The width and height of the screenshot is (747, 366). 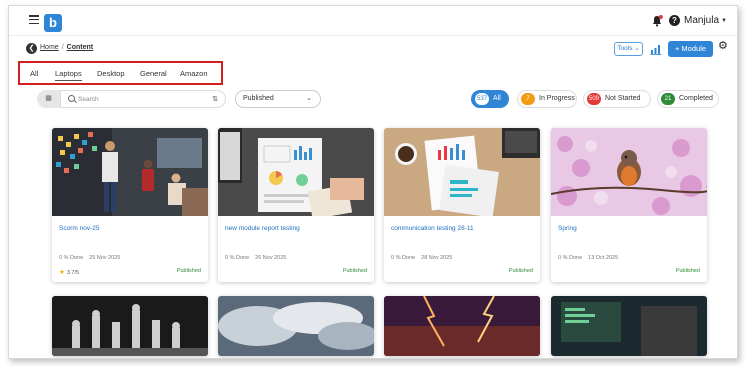 I want to click on tab-desktop: Desktop, so click(x=111, y=73).